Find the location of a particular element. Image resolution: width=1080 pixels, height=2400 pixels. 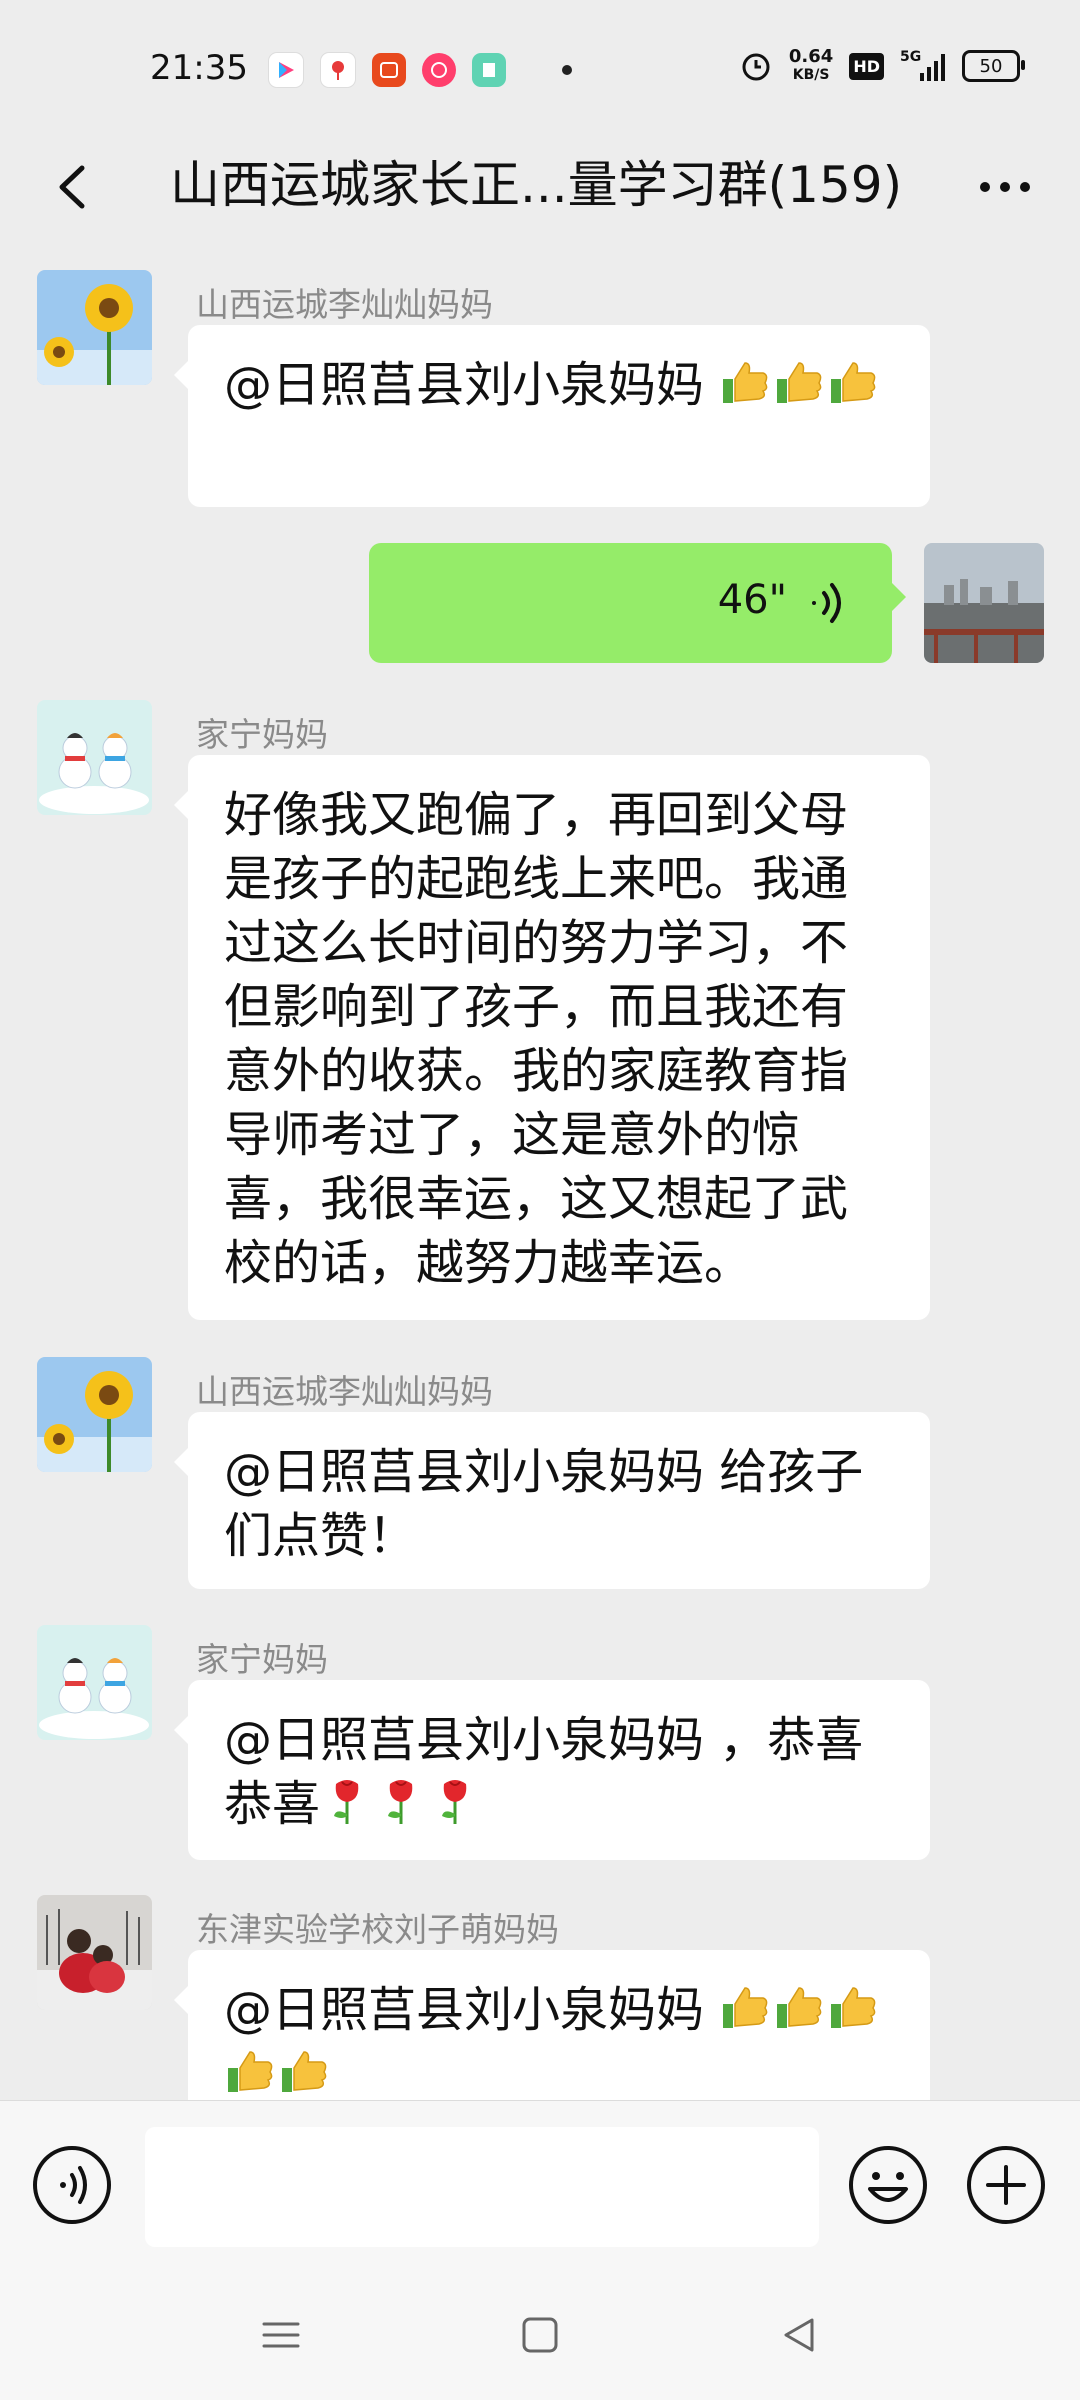

message-text: @日照莒县刘小泉妈妈 给孩子们点赞！ is located at coordinates (544, 1504).